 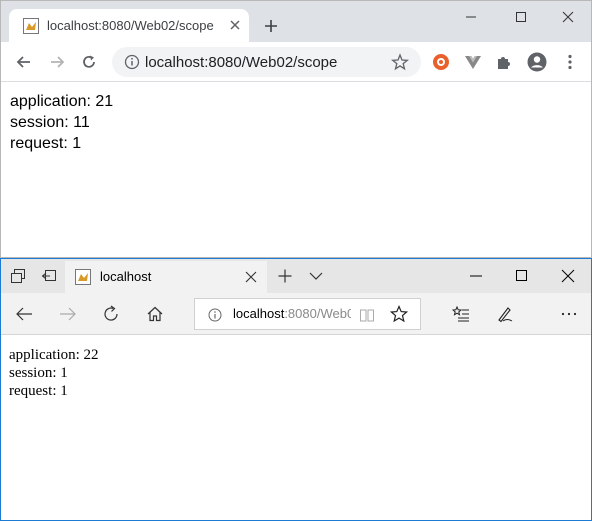 I want to click on address-url: localhost:8080/Web02/scope, so click(x=241, y=62).